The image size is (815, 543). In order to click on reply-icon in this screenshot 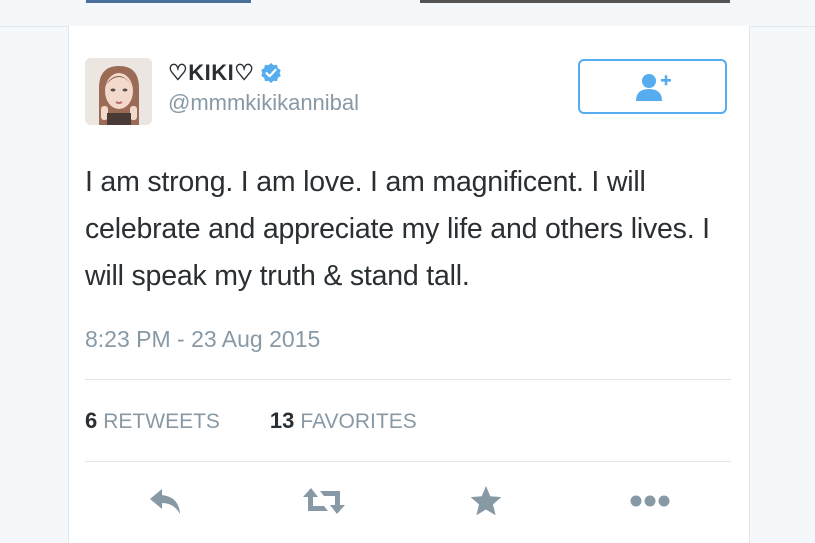, I will do `click(165, 501)`.